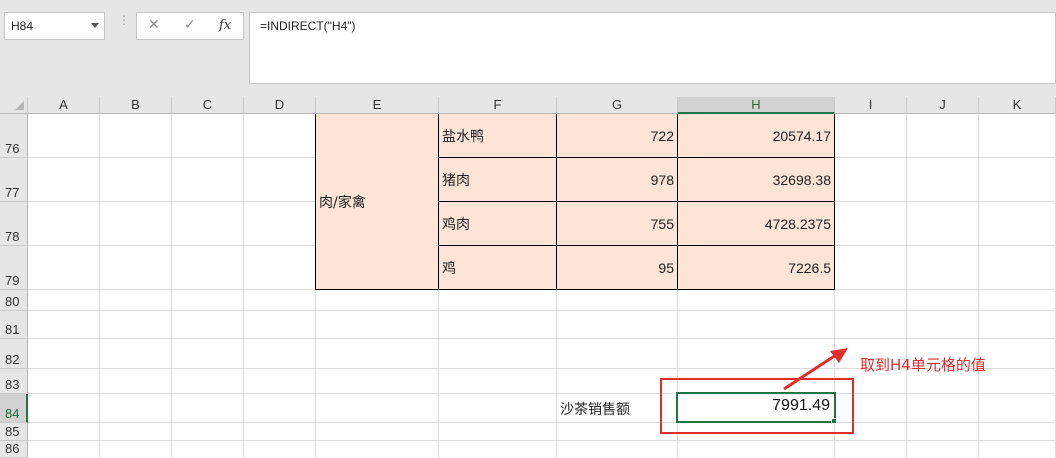 The width and height of the screenshot is (1056, 458). I want to click on item-name: 盐水鸭, so click(463, 136).